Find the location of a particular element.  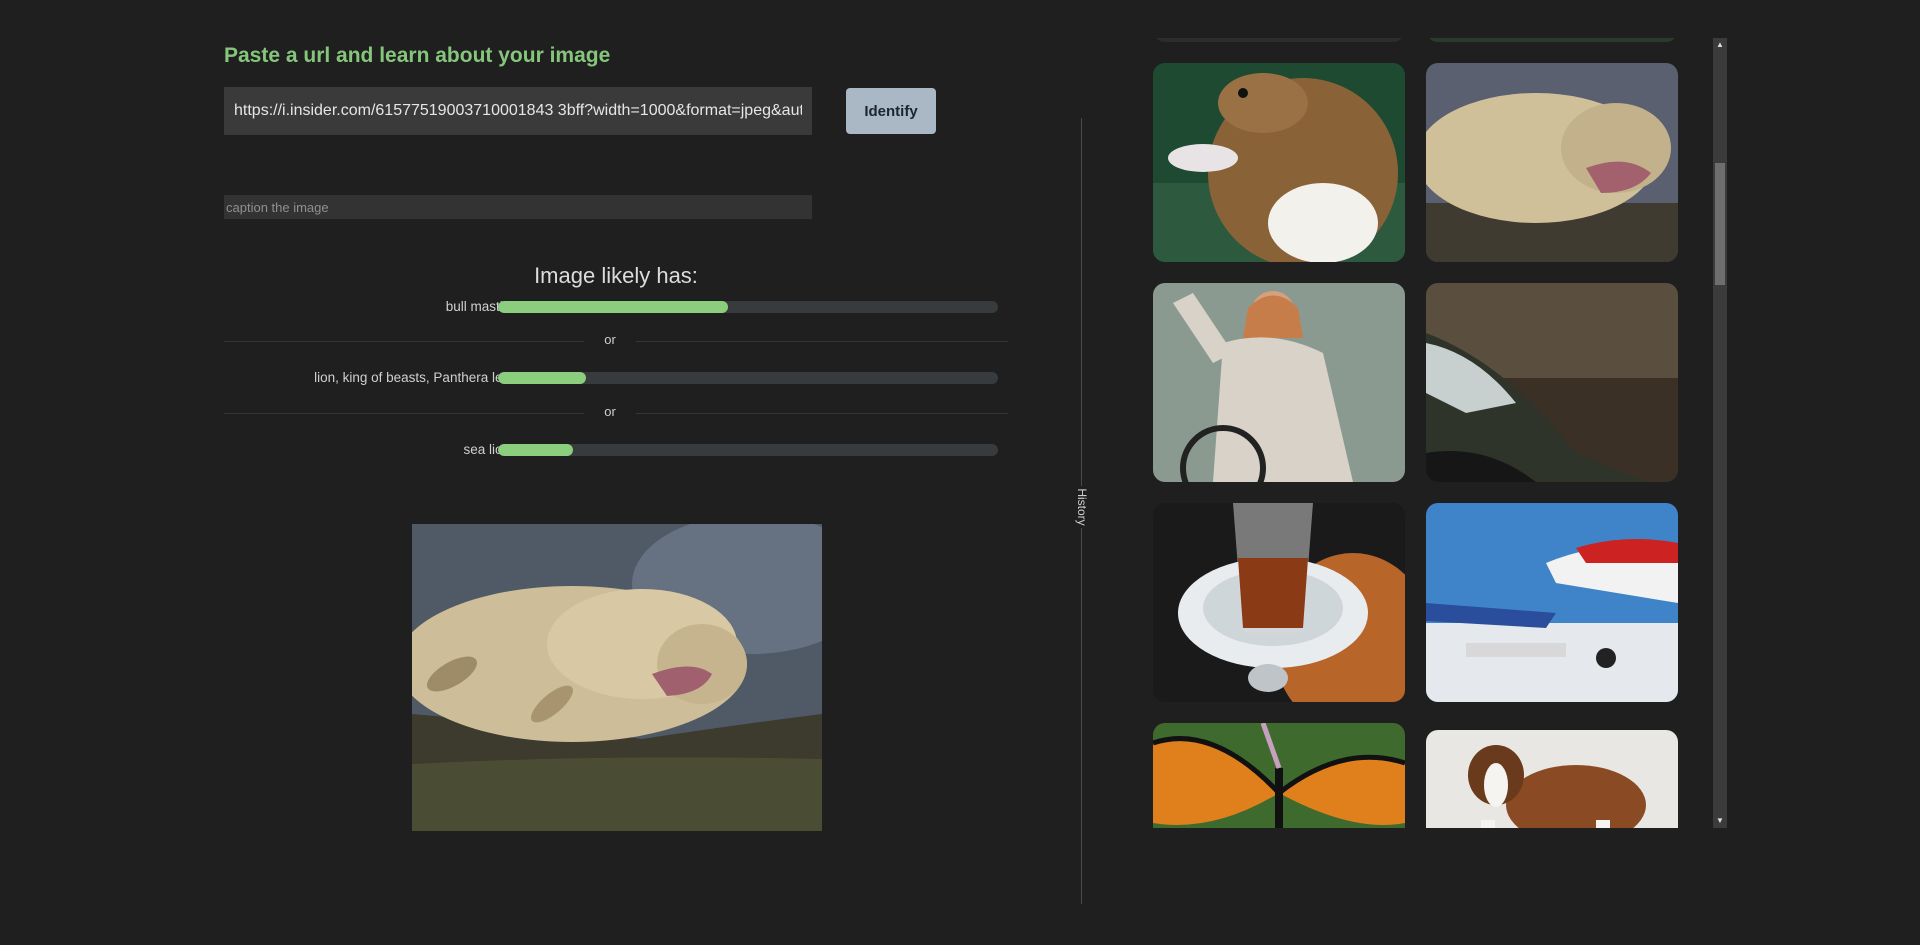

identified-image is located at coordinates (617, 677).